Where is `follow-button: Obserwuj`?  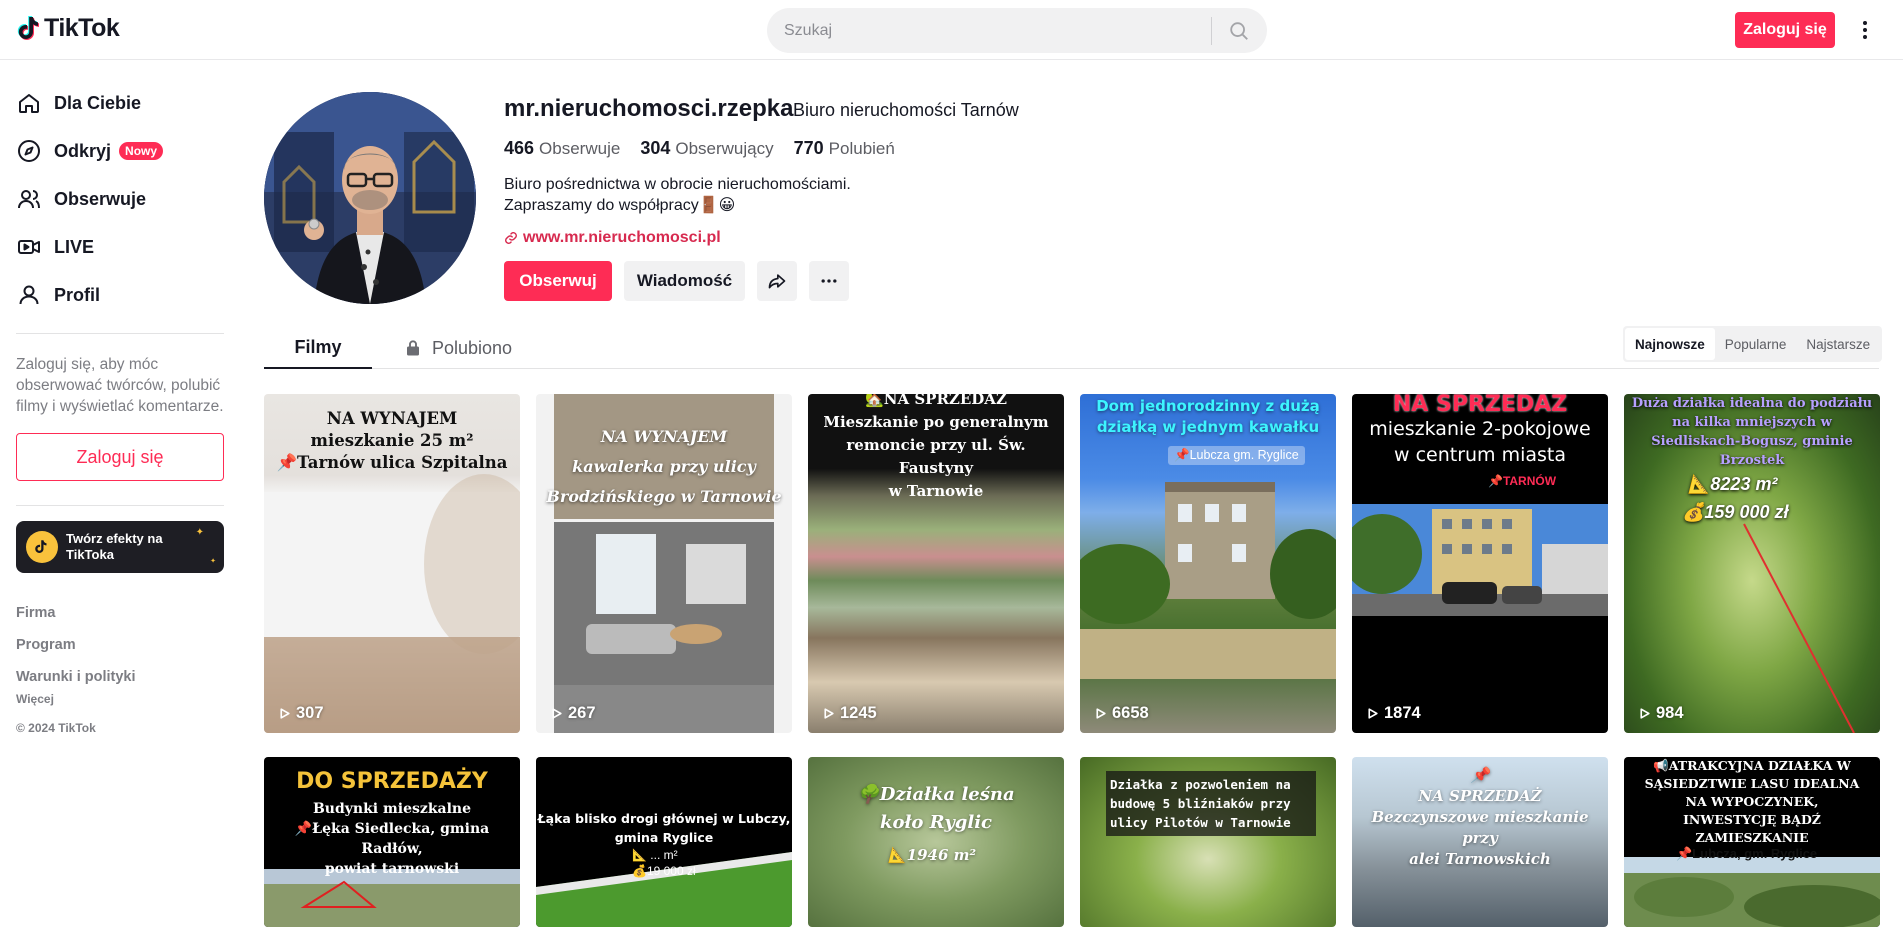
follow-button: Obserwuj is located at coordinates (558, 281).